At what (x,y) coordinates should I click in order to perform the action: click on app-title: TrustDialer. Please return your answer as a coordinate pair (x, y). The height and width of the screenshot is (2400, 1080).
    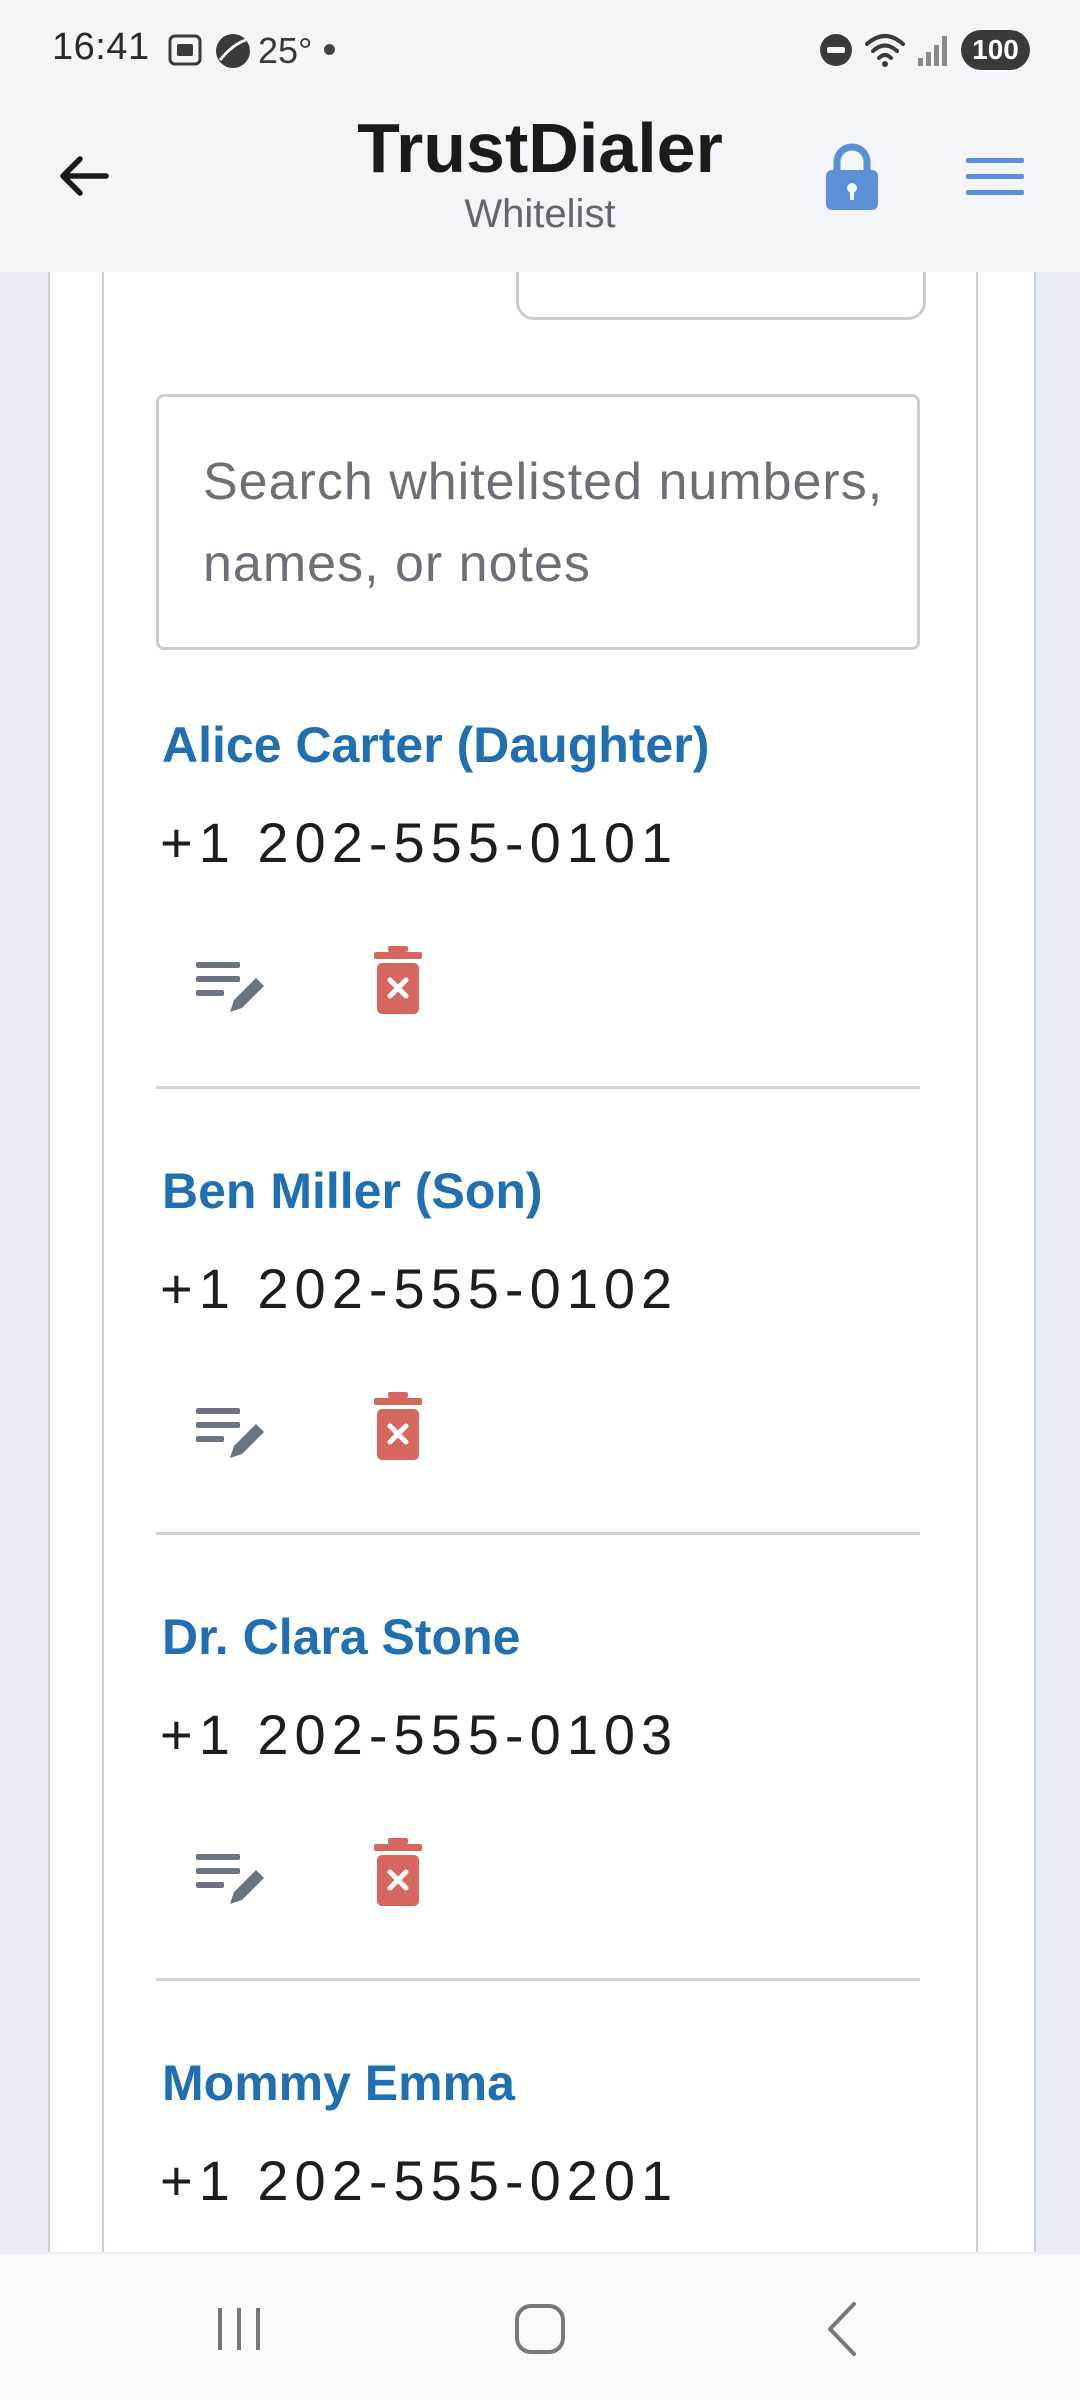
    Looking at the image, I should click on (540, 148).